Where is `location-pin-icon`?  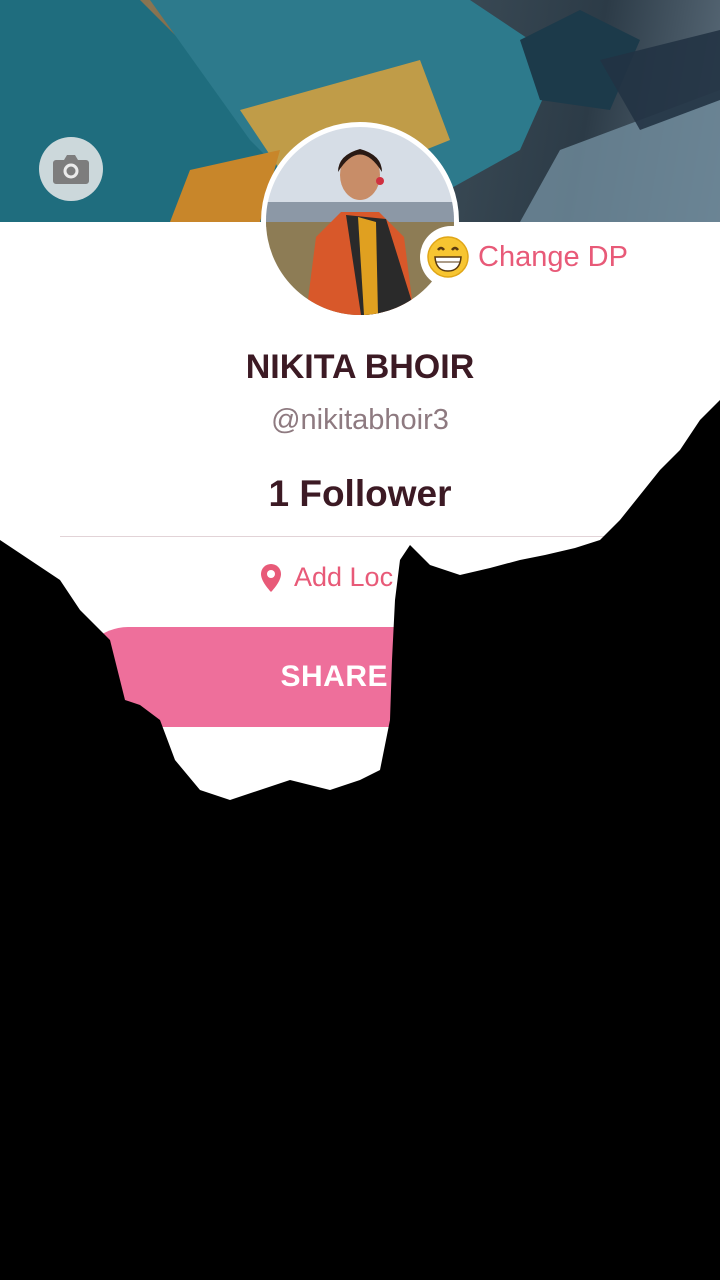 location-pin-icon is located at coordinates (271, 577).